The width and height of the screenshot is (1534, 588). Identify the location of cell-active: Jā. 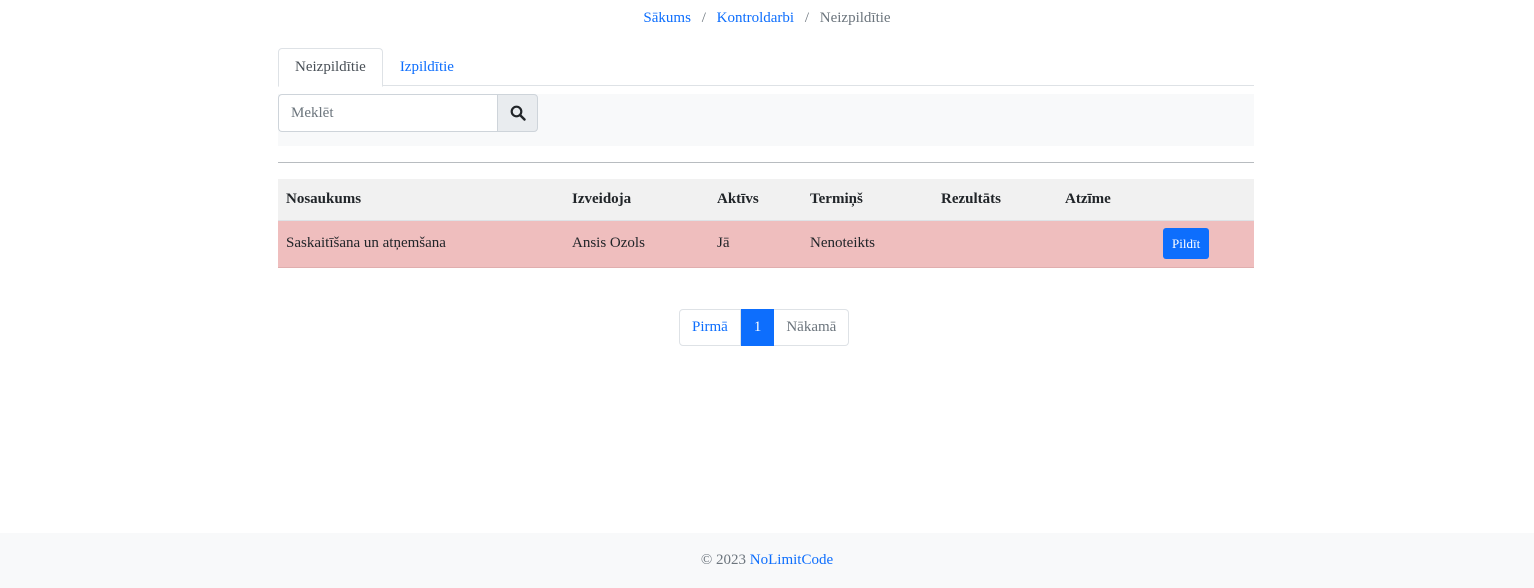
(755, 244).